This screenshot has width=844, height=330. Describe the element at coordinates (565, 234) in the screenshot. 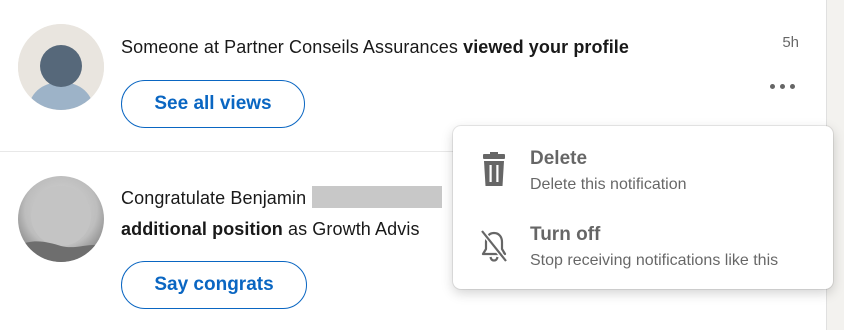

I see `menu-item-title: Turn off` at that location.